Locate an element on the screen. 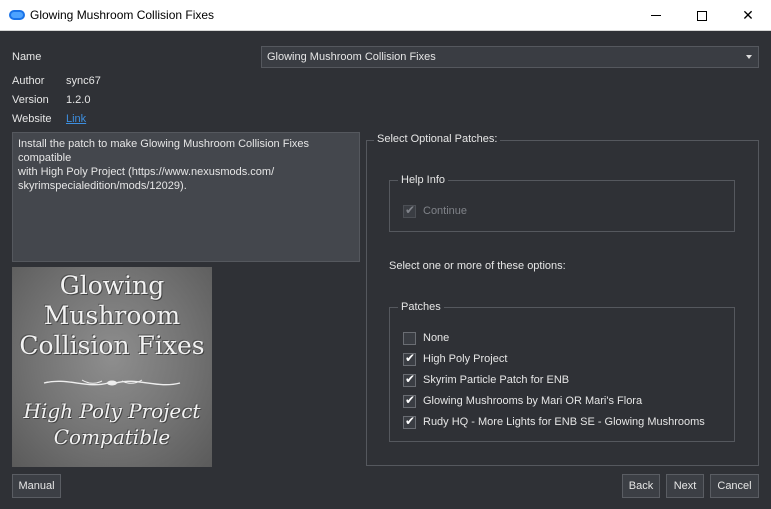  patch-option-high-poly: ✔ High Poly Project is located at coordinates (455, 359).